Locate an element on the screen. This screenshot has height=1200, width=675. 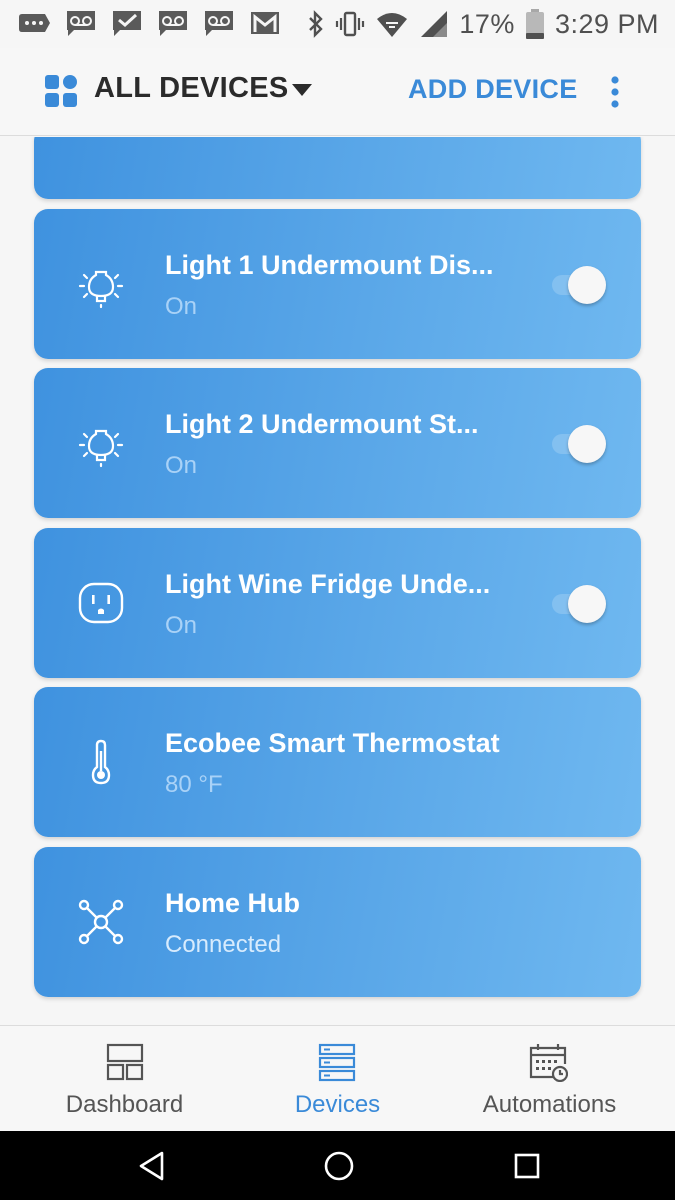
recents-icon is located at coordinates (527, 1166).